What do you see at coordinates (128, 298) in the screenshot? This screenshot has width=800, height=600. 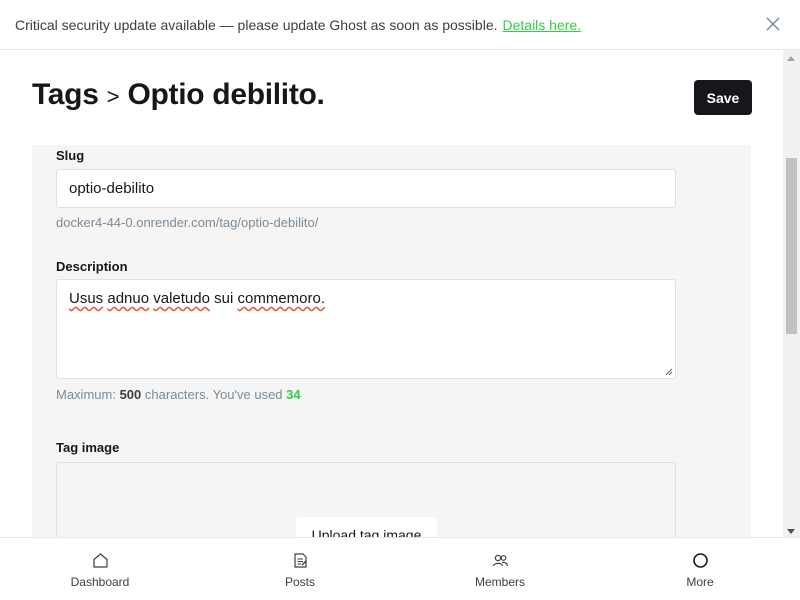 I see `description-word: adnuo` at bounding box center [128, 298].